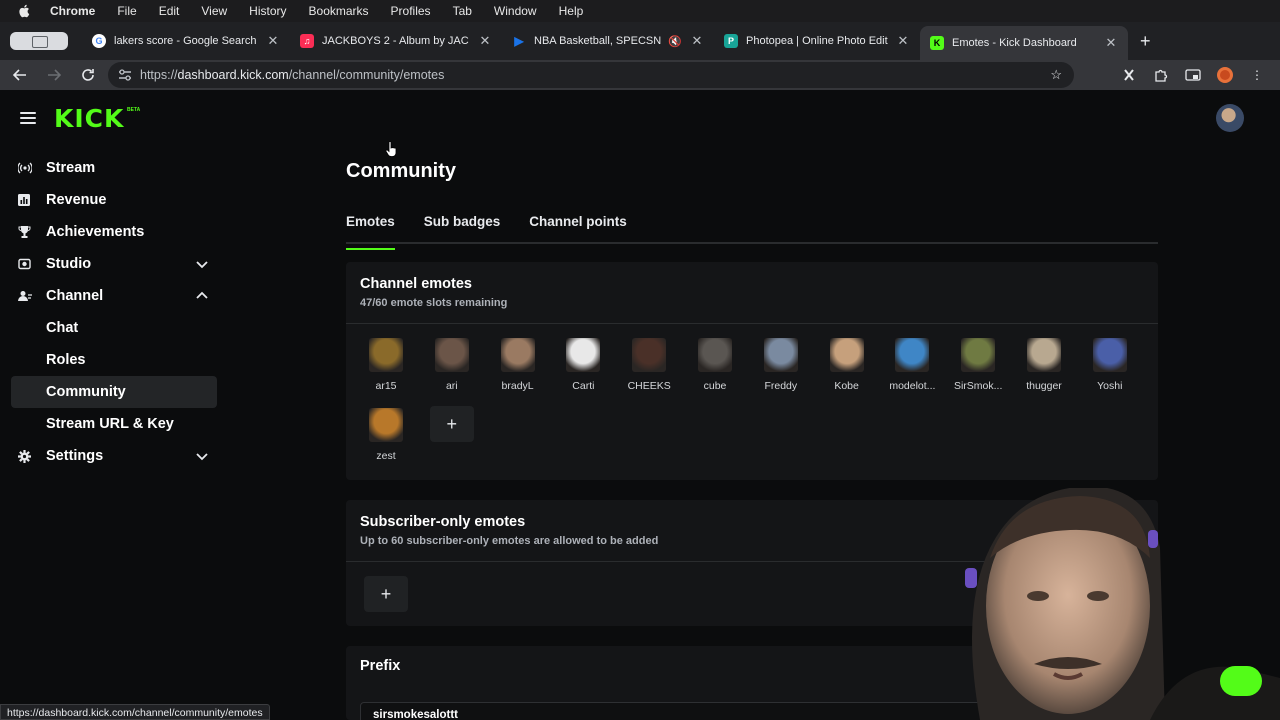 The height and width of the screenshot is (720, 1280). What do you see at coordinates (675, 41) in the screenshot?
I see `muted-speaker-icon: 🔇` at bounding box center [675, 41].